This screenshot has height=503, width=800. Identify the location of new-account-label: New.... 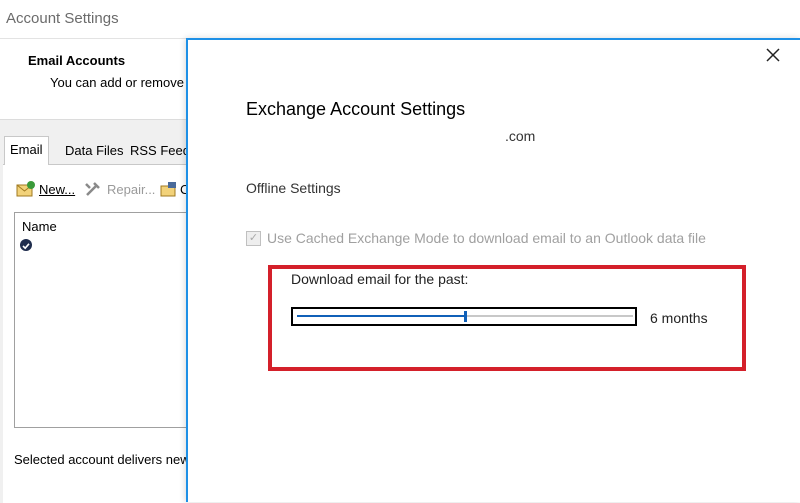
(57, 189).